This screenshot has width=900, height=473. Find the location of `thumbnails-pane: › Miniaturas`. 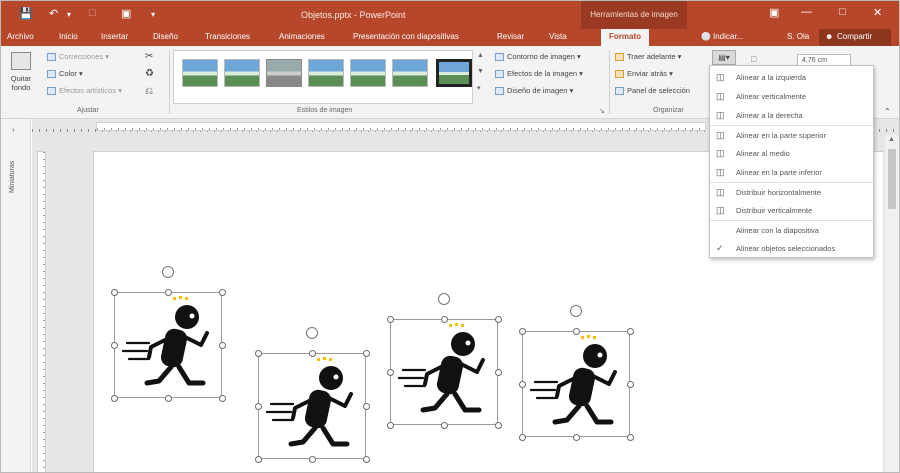

thumbnails-pane: › Miniaturas is located at coordinates (16, 295).